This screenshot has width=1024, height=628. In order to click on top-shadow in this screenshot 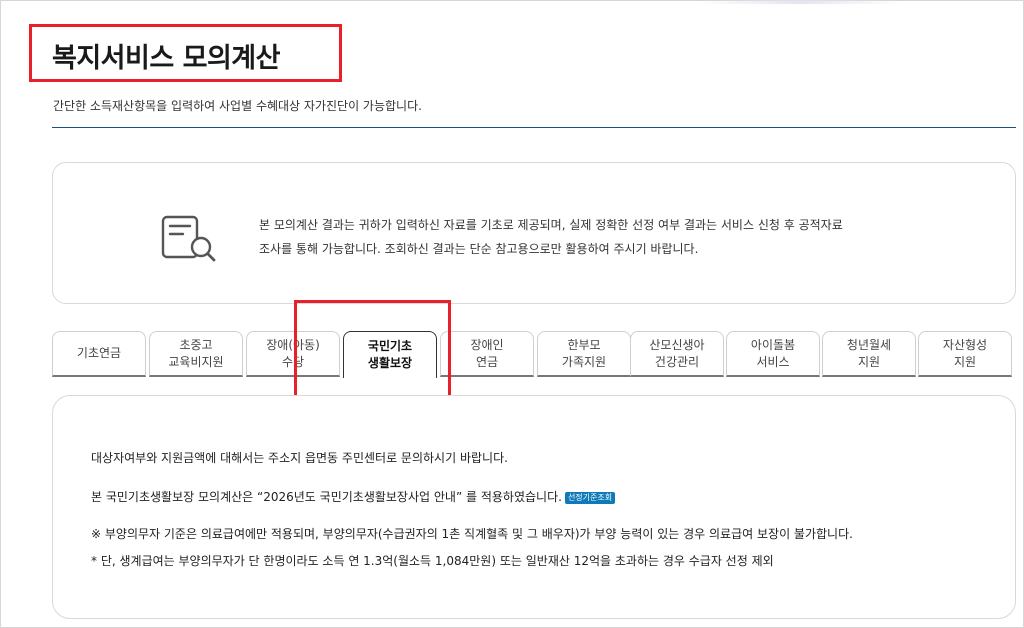, I will do `click(800, 2)`.